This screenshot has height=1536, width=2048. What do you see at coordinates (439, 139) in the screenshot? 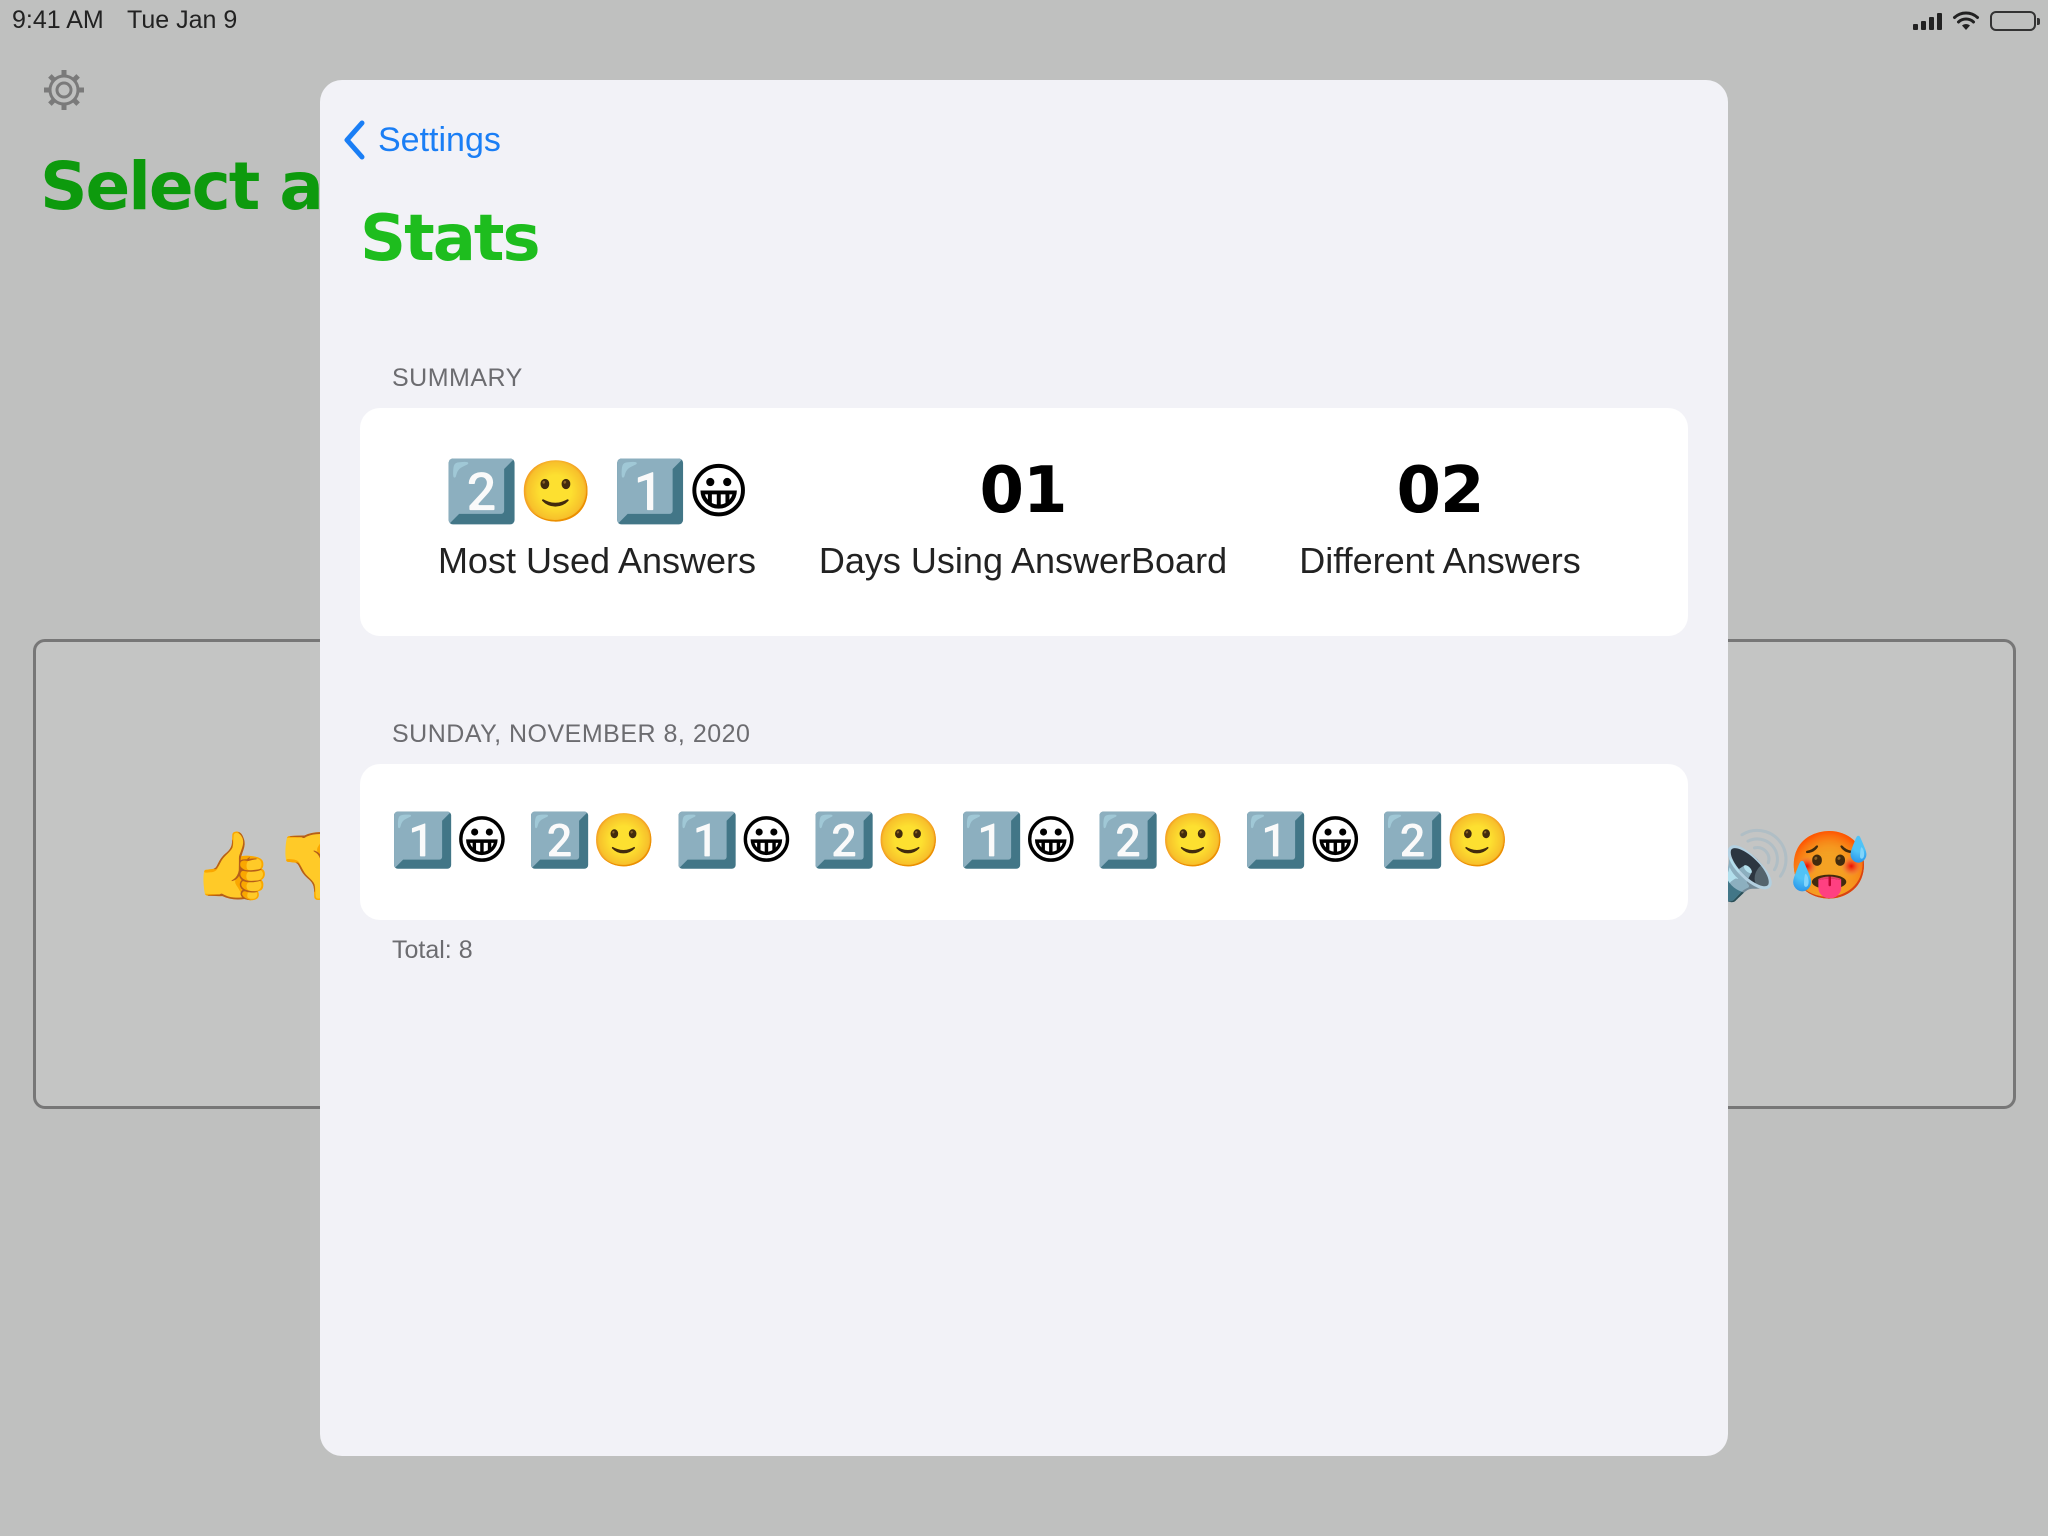
I see `back-button-label: Settings` at bounding box center [439, 139].